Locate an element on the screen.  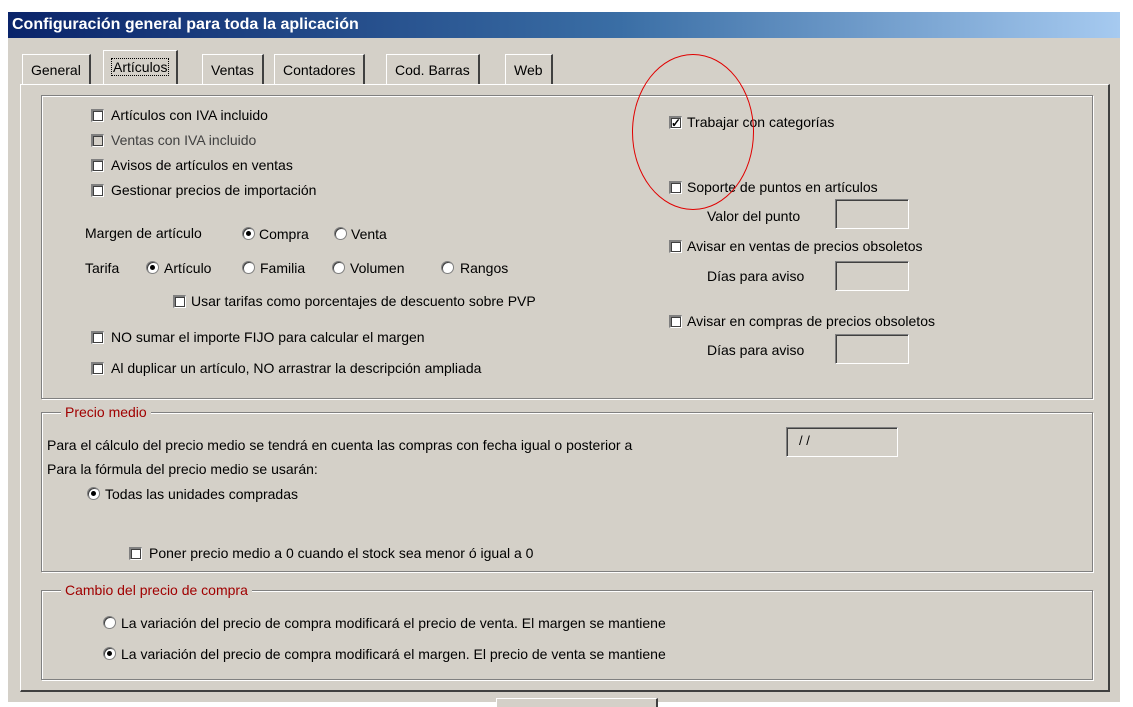
tab-articulos: Artículos is located at coordinates (141, 67).